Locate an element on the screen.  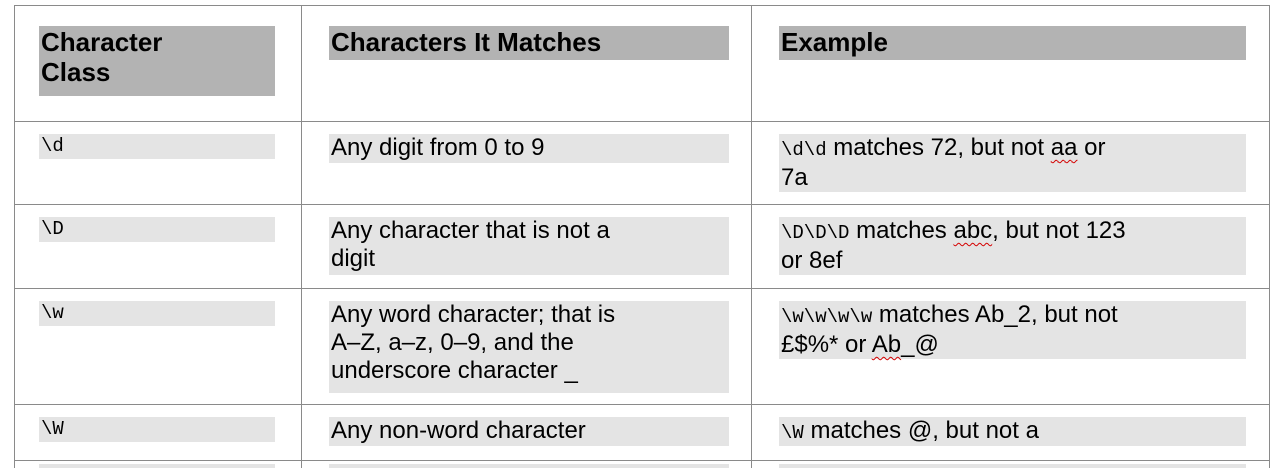
class-cell: \D is located at coordinates (52, 229).